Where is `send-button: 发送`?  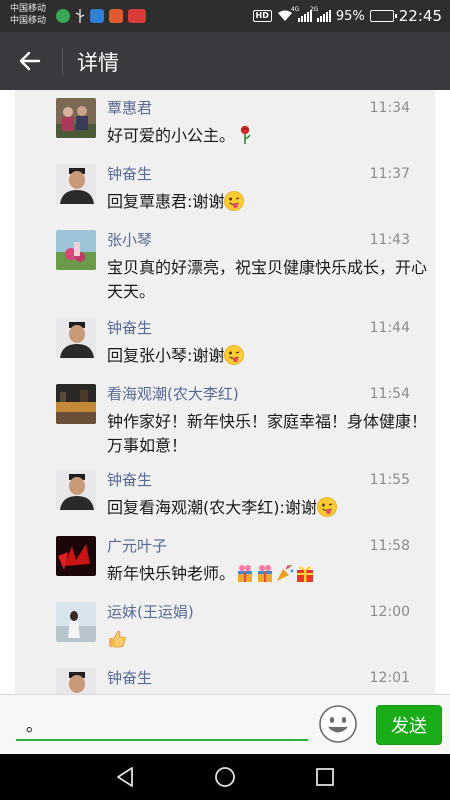 send-button: 发送 is located at coordinates (409, 725).